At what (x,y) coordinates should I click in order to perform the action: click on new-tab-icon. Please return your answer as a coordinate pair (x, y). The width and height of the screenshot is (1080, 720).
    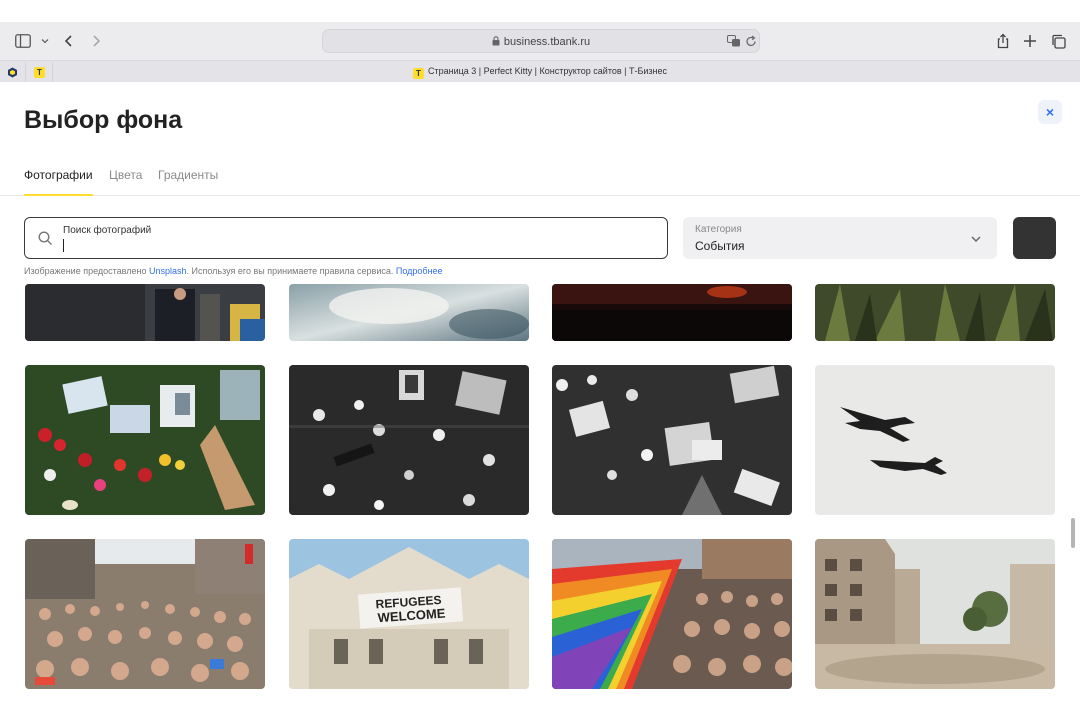
    Looking at the image, I should click on (1030, 41).